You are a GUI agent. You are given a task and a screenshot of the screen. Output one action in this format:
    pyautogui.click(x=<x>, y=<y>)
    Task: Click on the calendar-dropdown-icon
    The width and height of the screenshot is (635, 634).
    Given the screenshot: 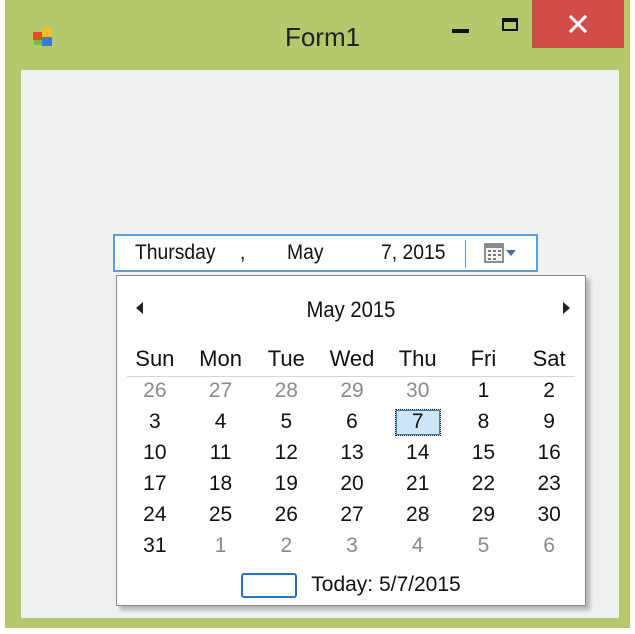 What is the action you would take?
    pyautogui.click(x=500, y=253)
    